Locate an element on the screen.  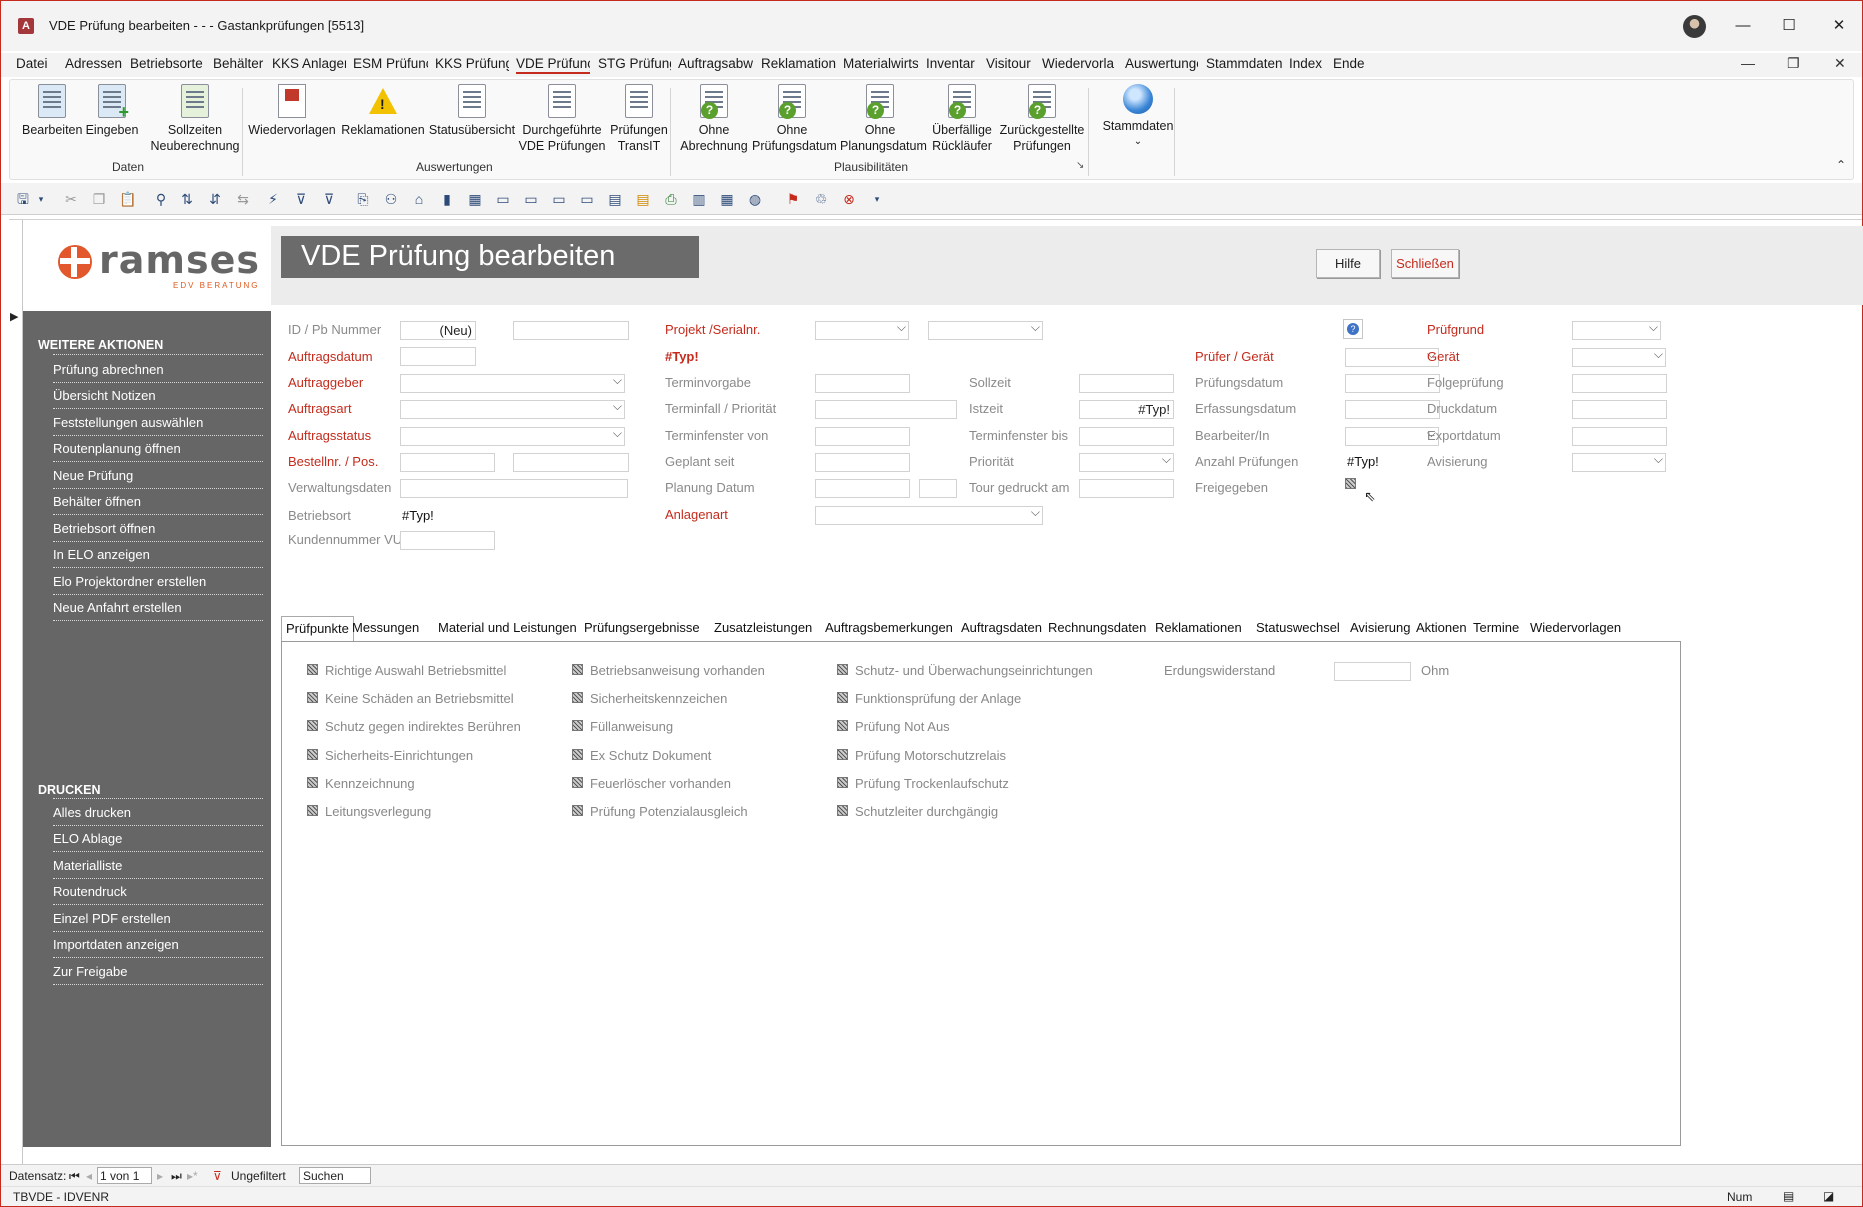
auftragsdatum-field is located at coordinates (438, 356).